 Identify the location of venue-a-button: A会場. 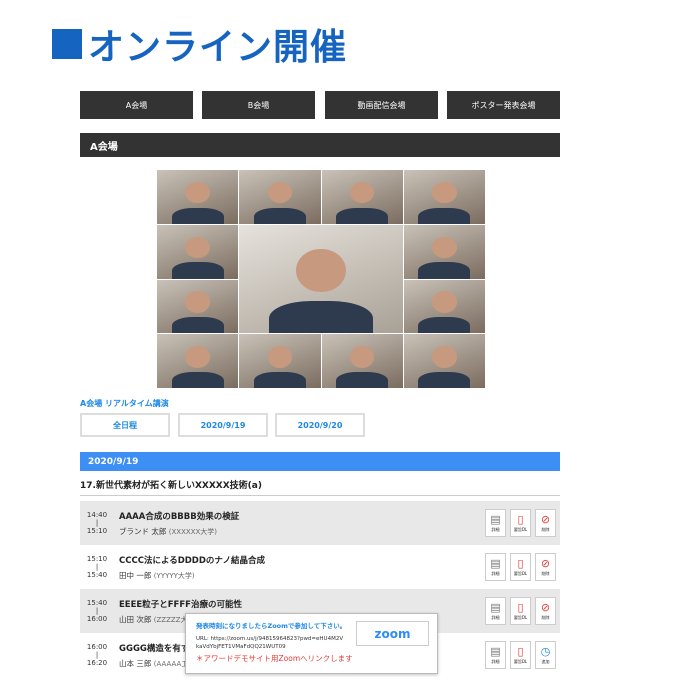
(136, 105).